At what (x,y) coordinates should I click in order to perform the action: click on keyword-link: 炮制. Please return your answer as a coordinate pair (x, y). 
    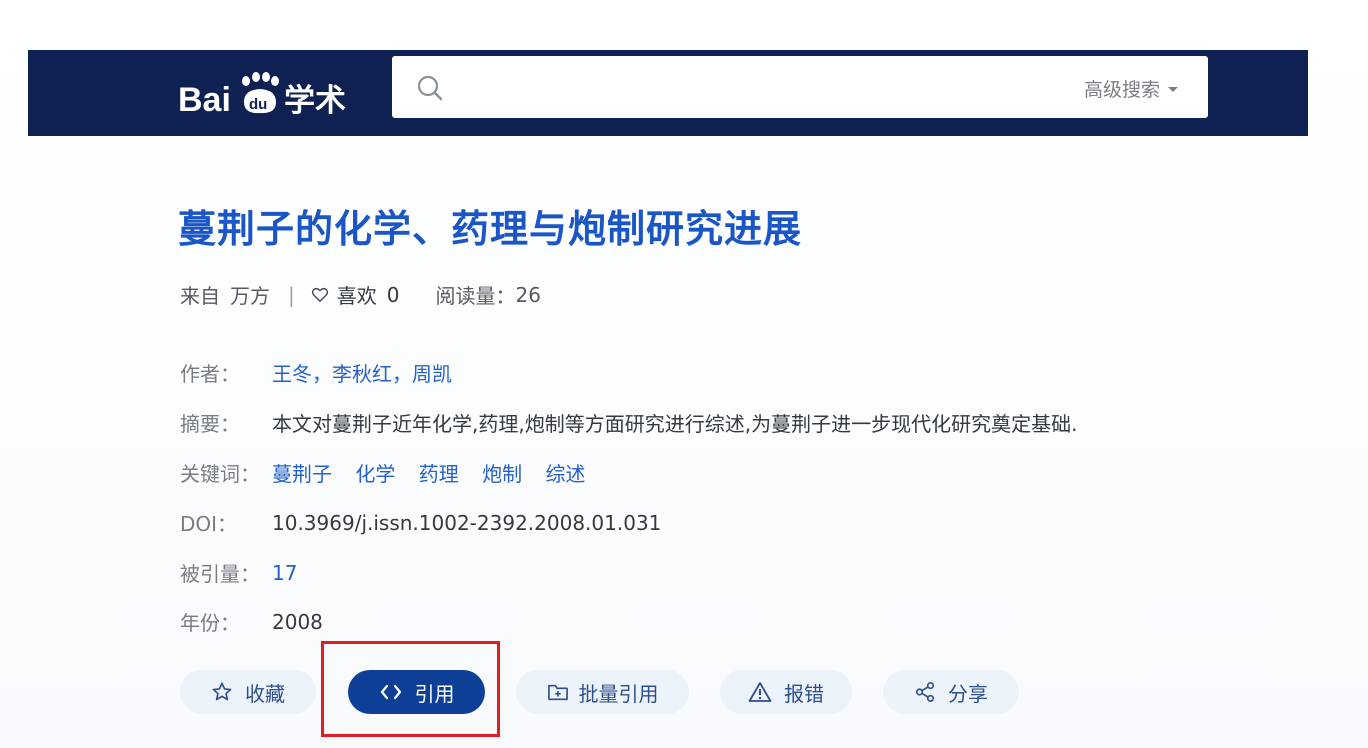
    Looking at the image, I should click on (502, 474).